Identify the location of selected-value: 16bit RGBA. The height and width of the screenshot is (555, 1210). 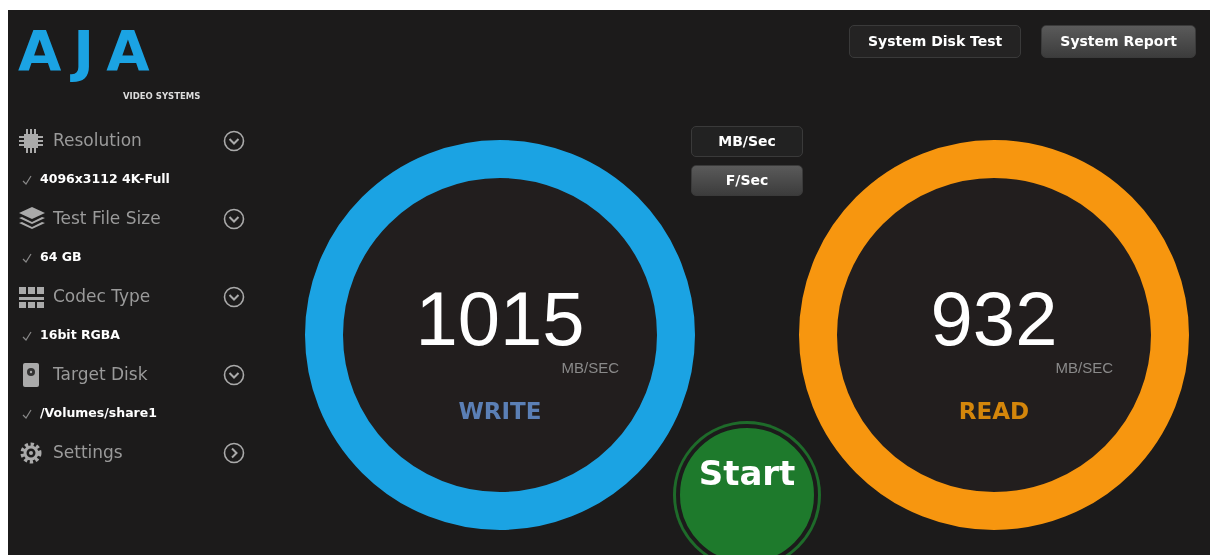
(80, 335).